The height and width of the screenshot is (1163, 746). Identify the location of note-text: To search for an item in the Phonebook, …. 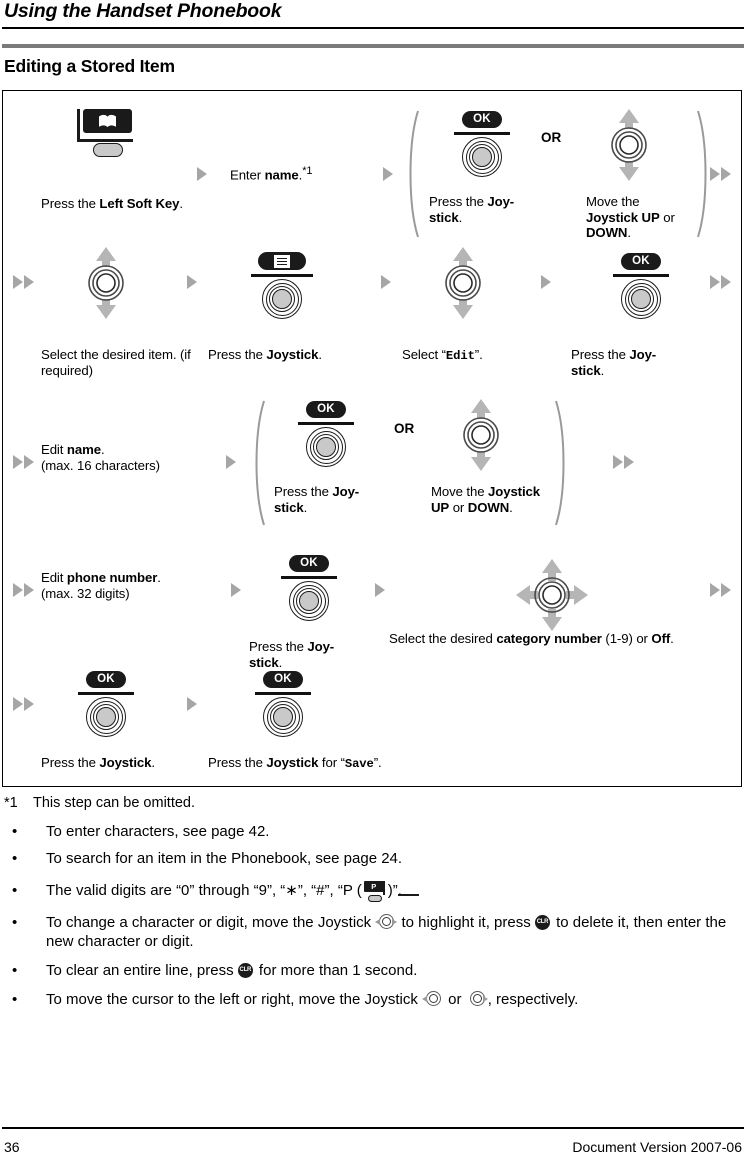
(224, 858).